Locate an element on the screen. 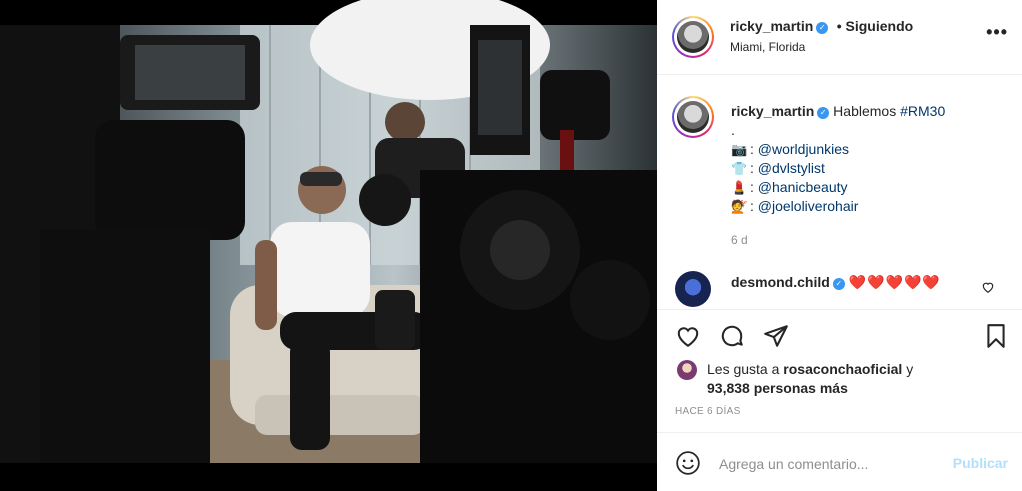 The width and height of the screenshot is (1022, 491). caption-text: Hablemos is located at coordinates (865, 111).